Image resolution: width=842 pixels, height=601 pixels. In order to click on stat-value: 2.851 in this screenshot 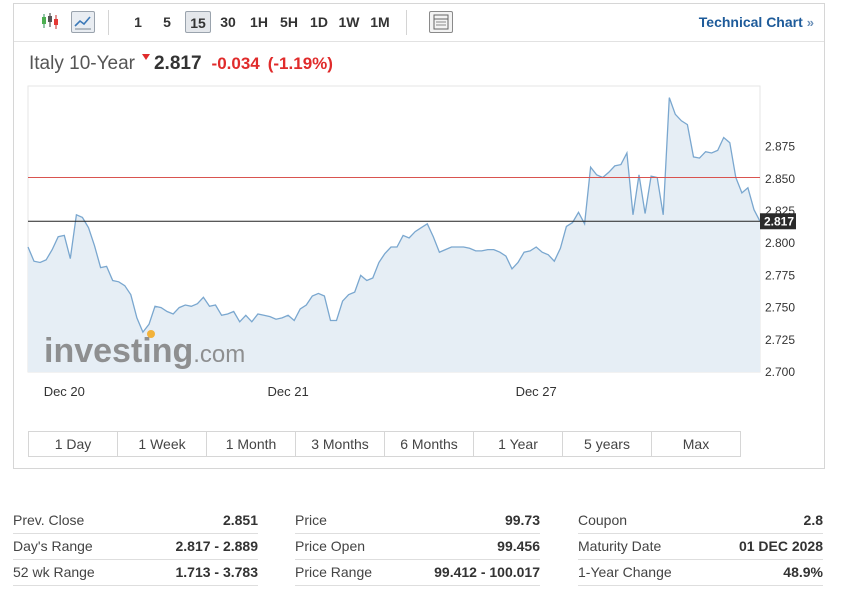, I will do `click(240, 520)`.